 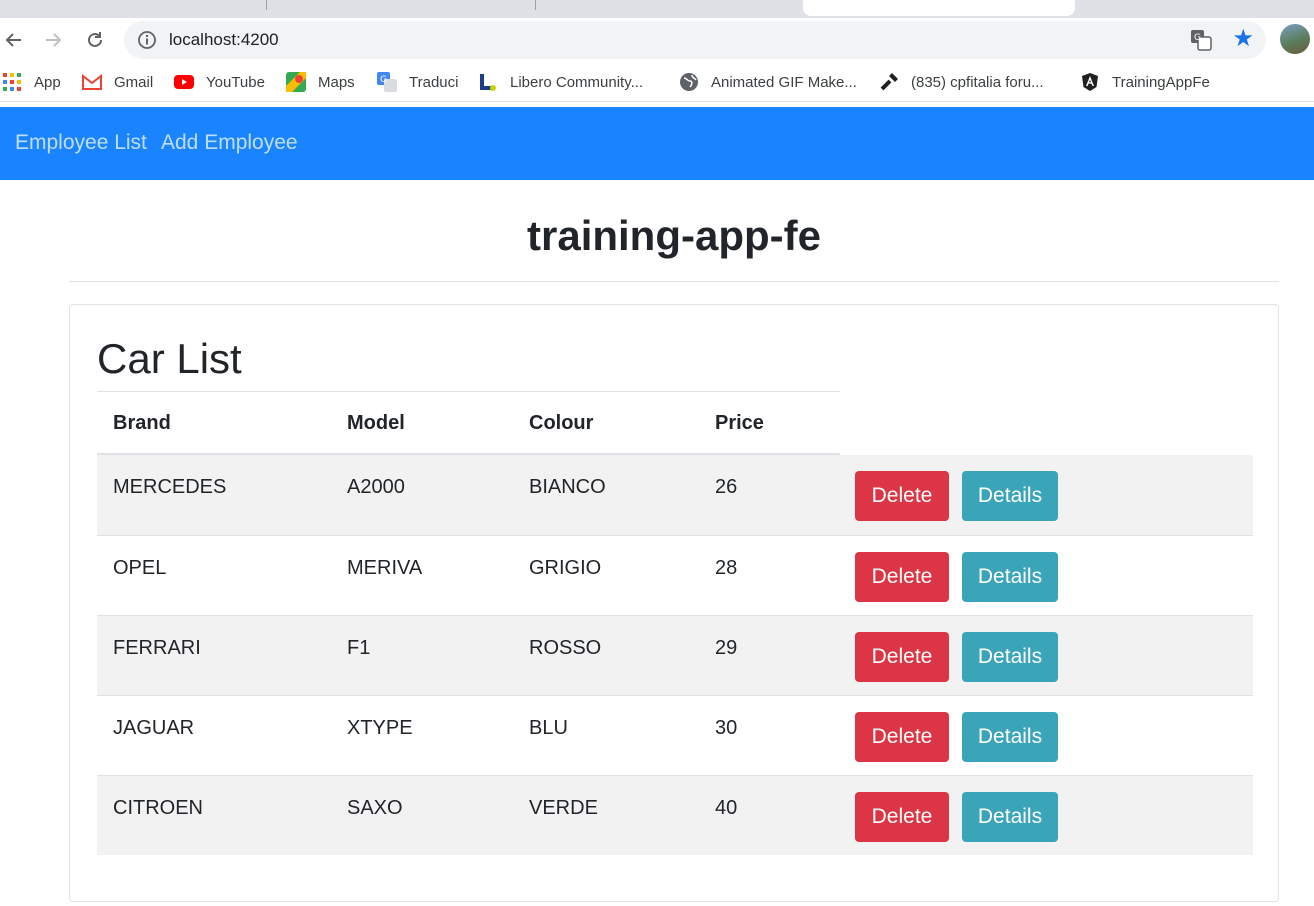 I want to click on youtube-icon, so click(x=184, y=82).